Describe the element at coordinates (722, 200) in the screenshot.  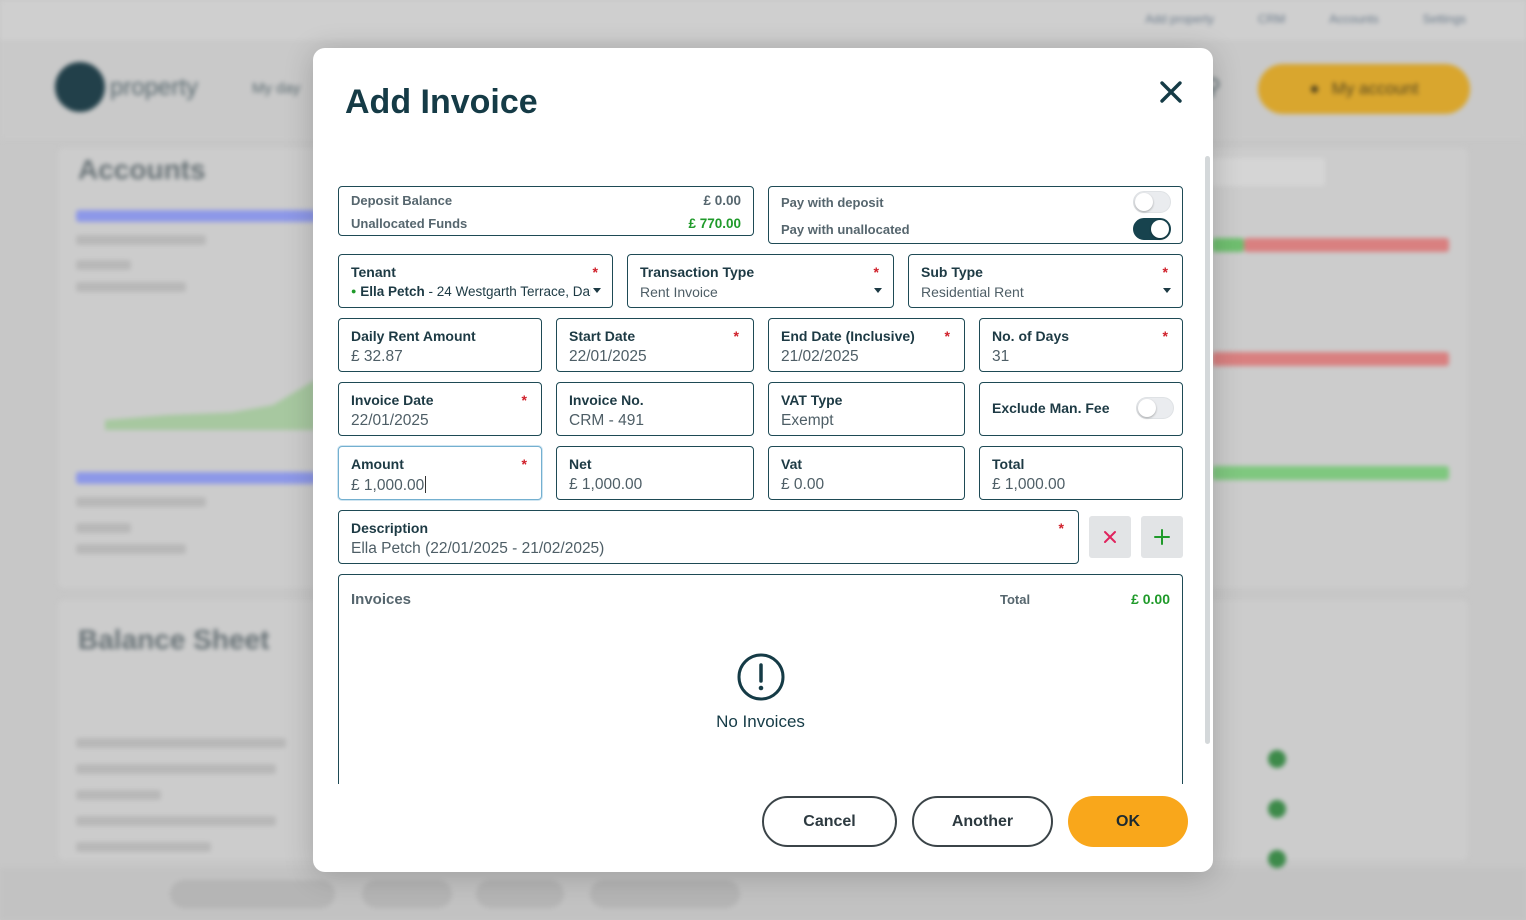
I see `deposit-balance-value: £ 0.00` at that location.